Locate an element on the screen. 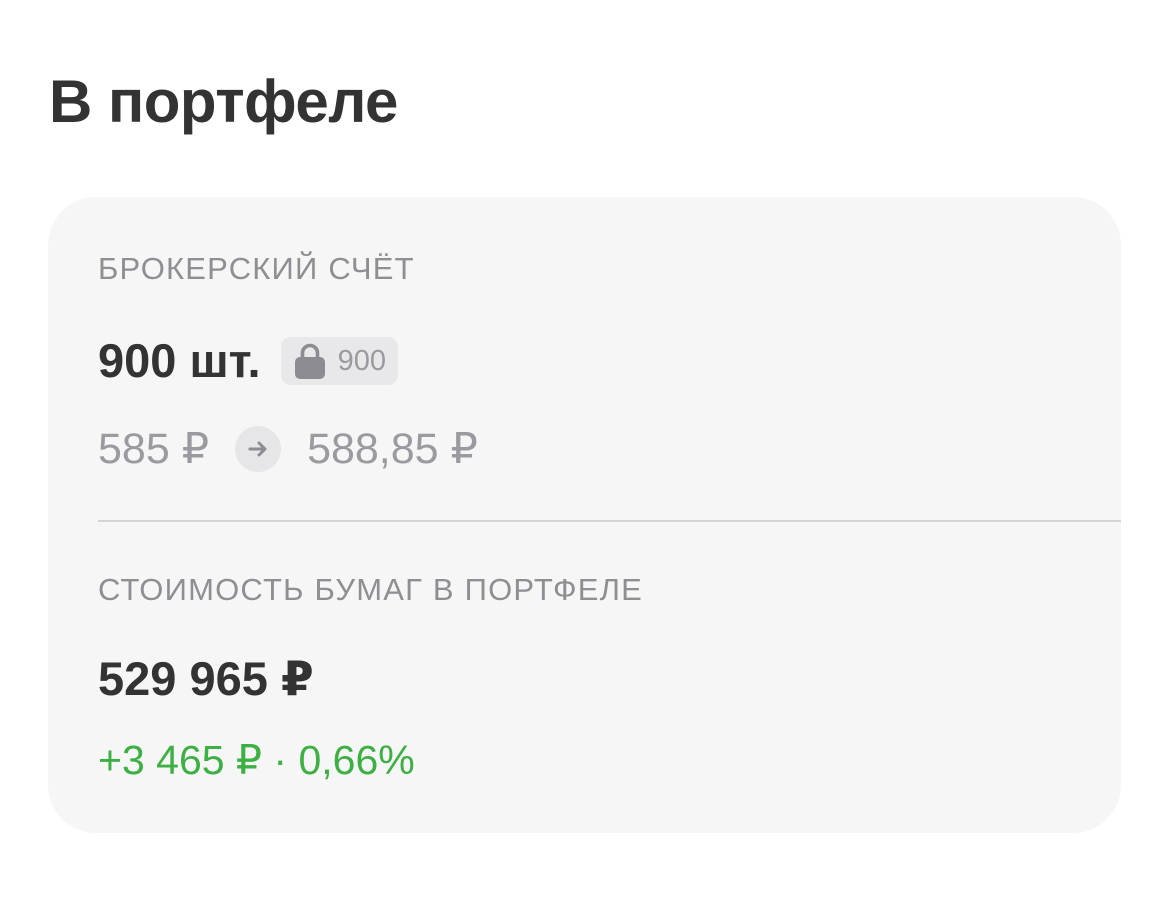 The image size is (1170, 902). portfolio-value-label: СТОИМОСТЬ БУМАГ В ПОРТФЕЛЕ is located at coordinates (371, 589).